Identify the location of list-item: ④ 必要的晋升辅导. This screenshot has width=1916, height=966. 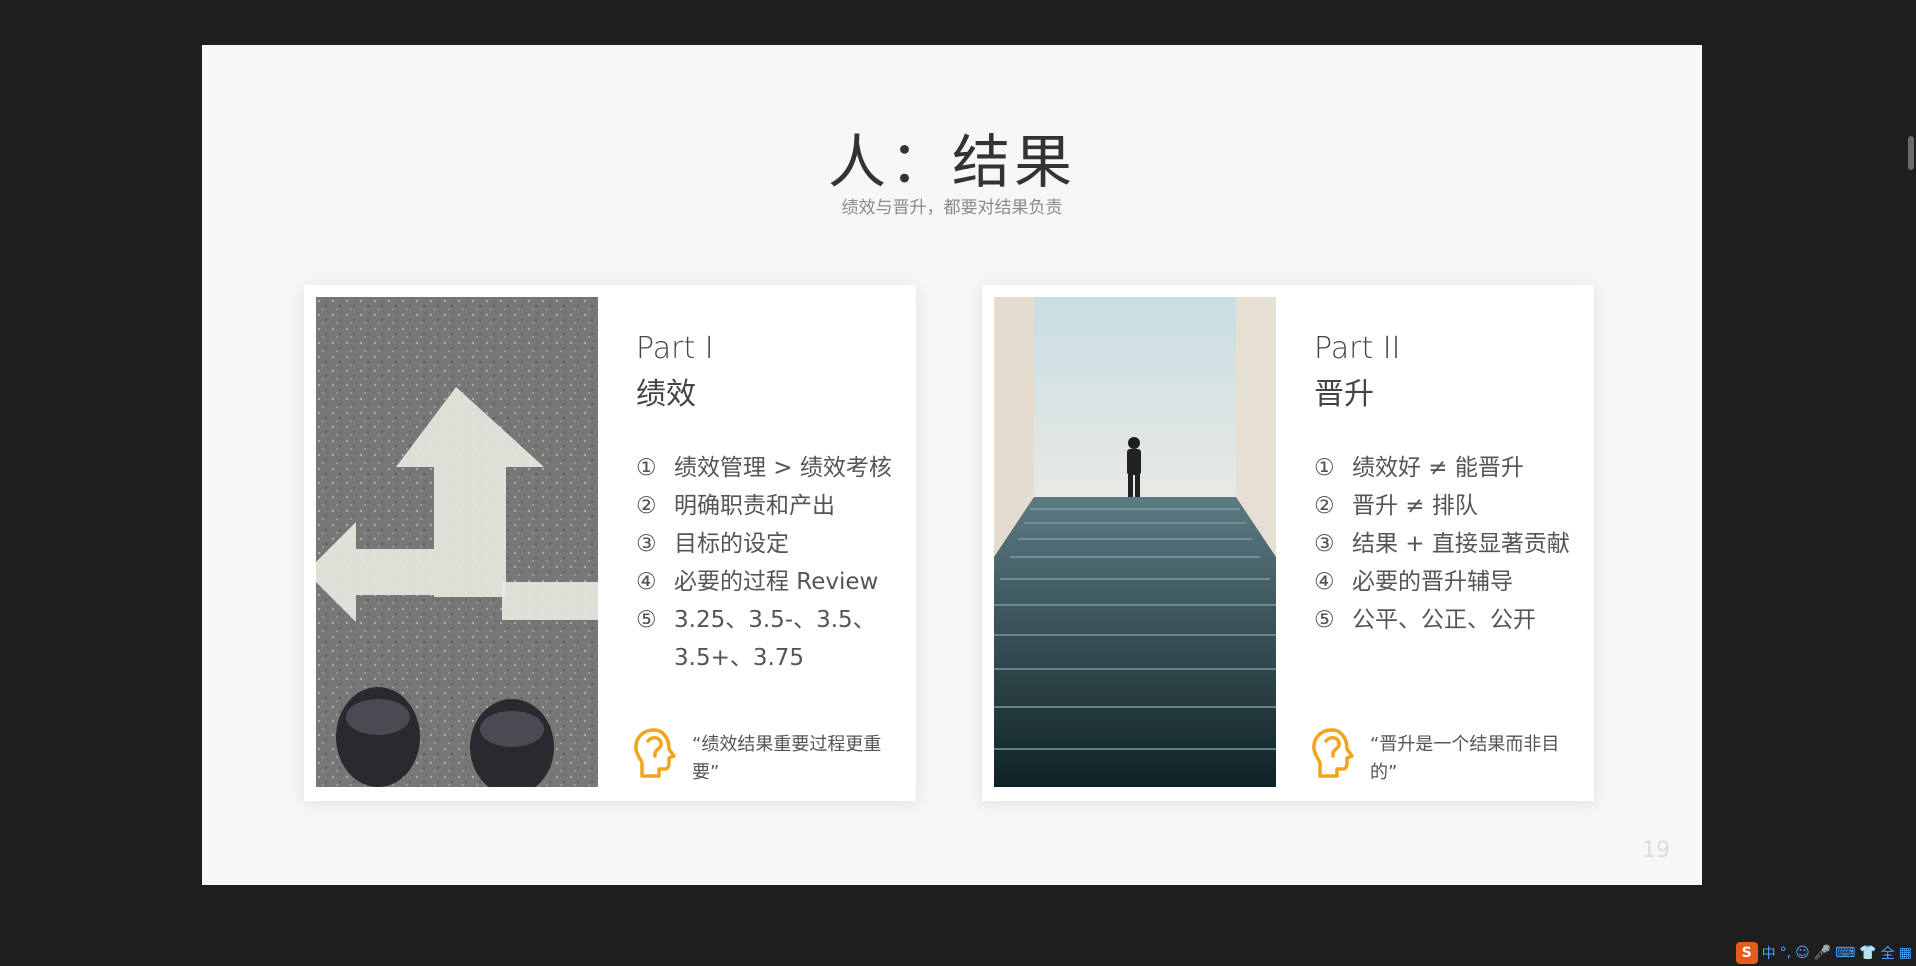
(1449, 582).